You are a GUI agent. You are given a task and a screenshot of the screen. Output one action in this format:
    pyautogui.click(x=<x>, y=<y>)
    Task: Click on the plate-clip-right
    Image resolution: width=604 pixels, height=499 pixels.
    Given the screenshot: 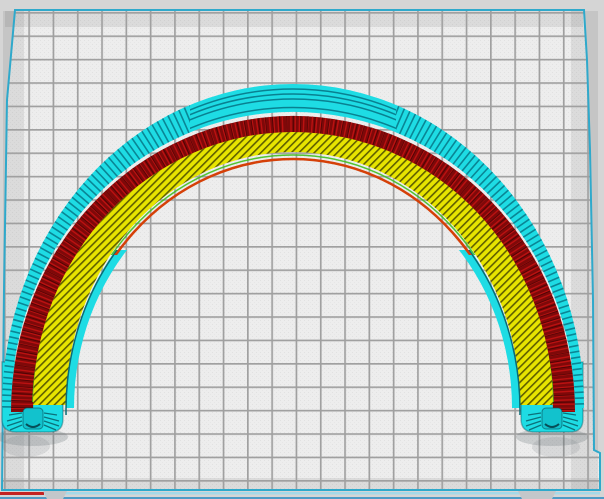 What is the action you would take?
    pyautogui.click(x=537, y=495)
    